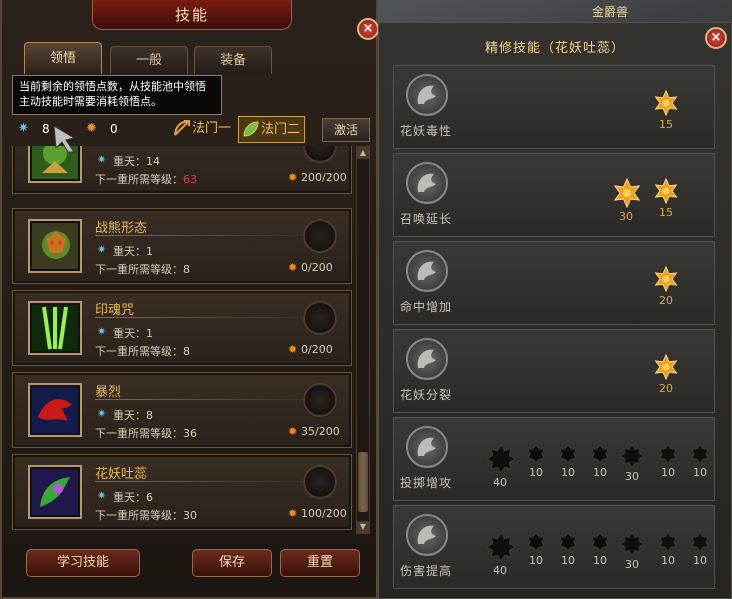 This screenshot has width=732, height=599. What do you see at coordinates (202, 129) in the screenshot?
I see `faction-one-button: 法门一` at bounding box center [202, 129].